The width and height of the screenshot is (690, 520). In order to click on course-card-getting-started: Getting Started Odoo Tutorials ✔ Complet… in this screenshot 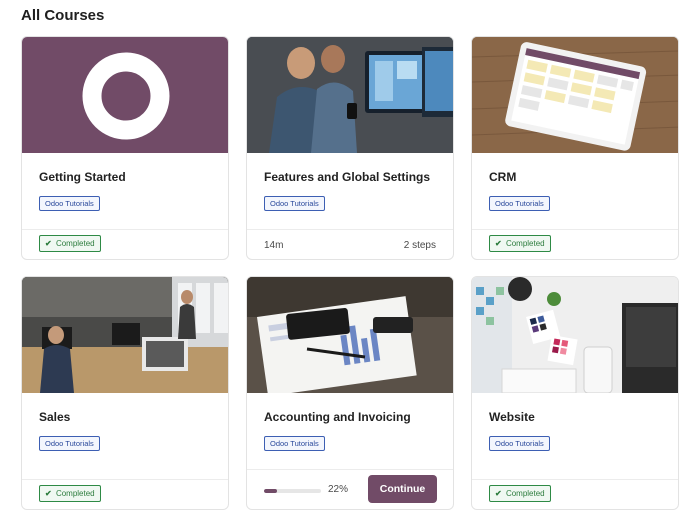, I will do `click(125, 148)`.